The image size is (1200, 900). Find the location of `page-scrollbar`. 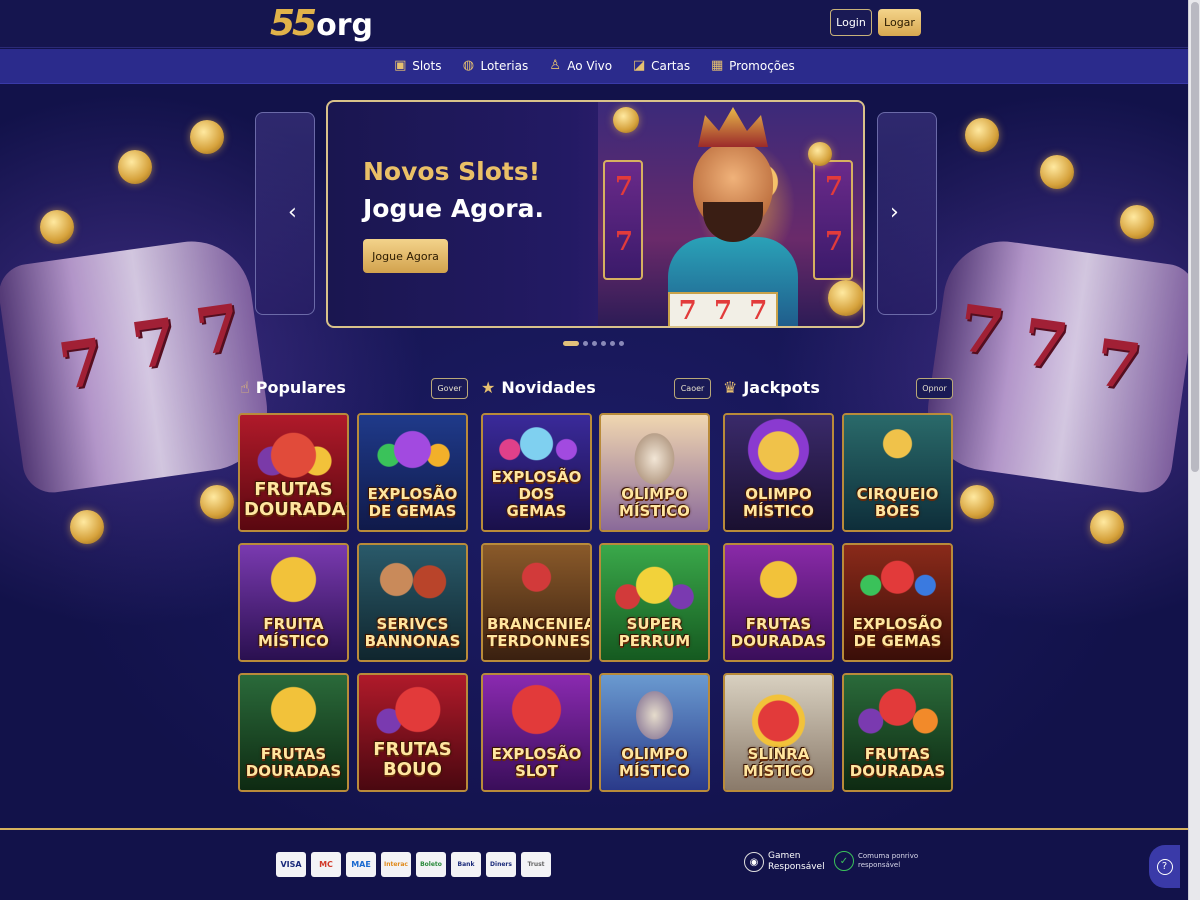

page-scrollbar is located at coordinates (1194, 450).